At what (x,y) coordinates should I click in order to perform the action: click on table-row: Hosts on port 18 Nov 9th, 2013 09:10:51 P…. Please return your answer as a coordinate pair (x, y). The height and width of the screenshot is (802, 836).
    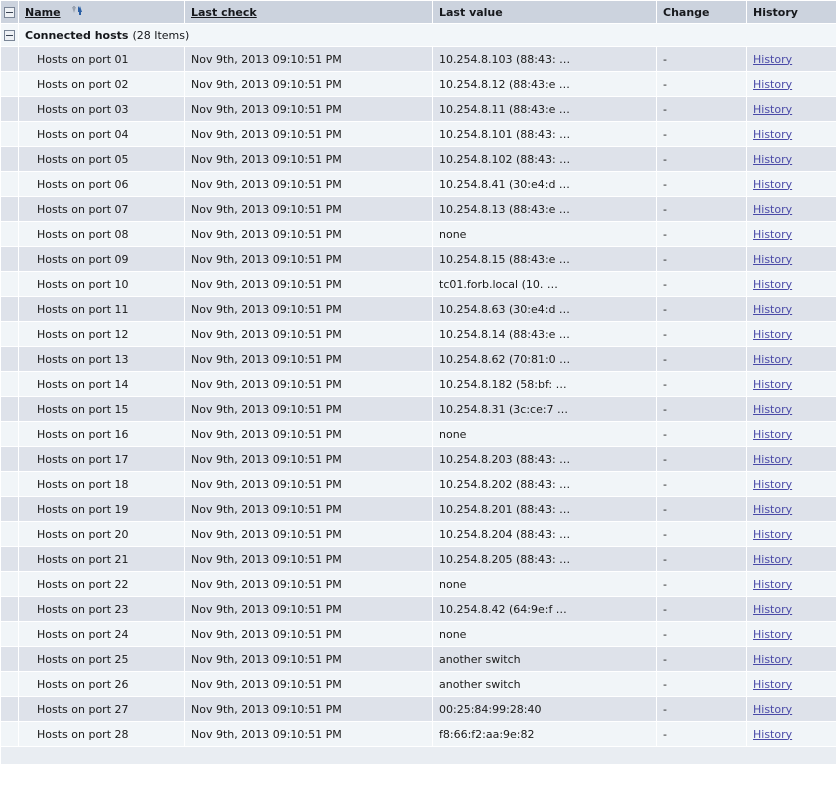
    Looking at the image, I should click on (418, 484).